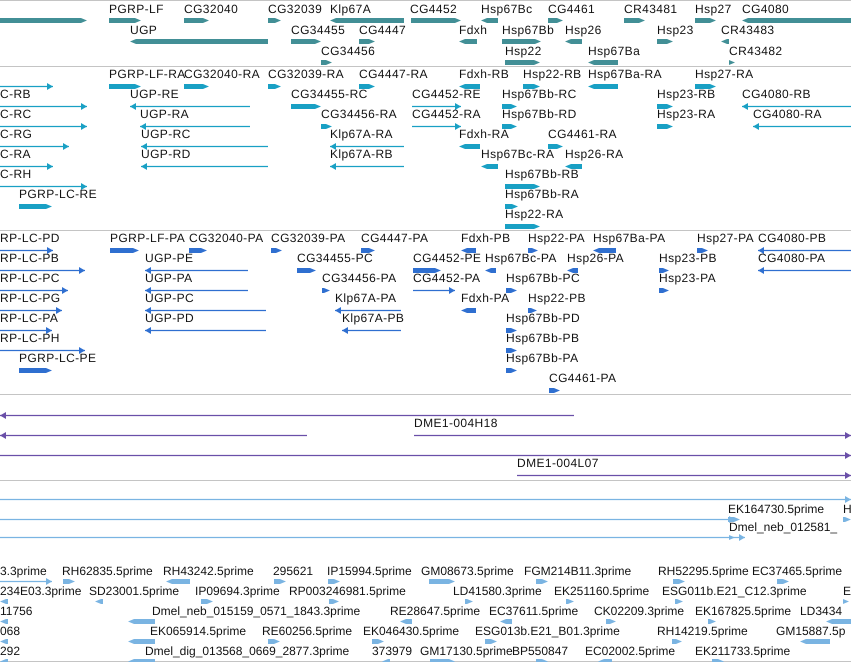  What do you see at coordinates (552, 74) in the screenshot?
I see `feature-label: Hsp22-RB` at bounding box center [552, 74].